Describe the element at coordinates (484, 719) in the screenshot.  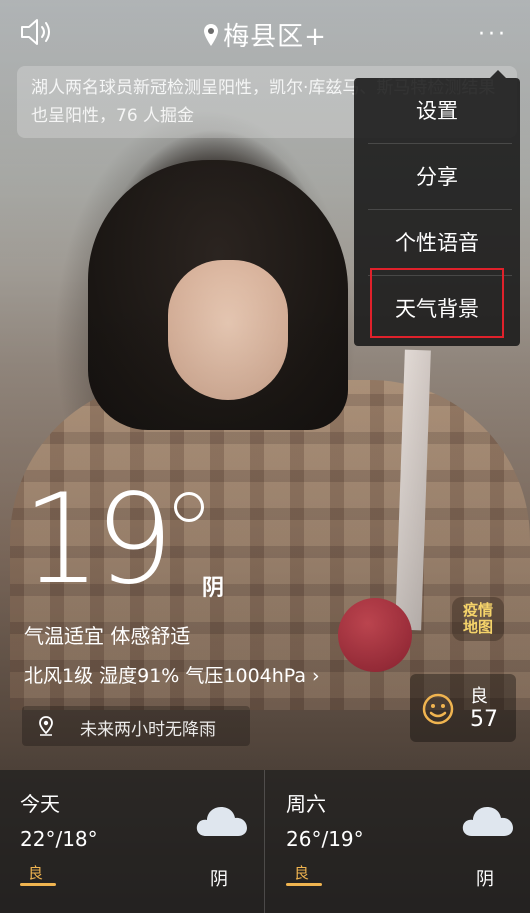
I see `air-quality-value: 57` at that location.